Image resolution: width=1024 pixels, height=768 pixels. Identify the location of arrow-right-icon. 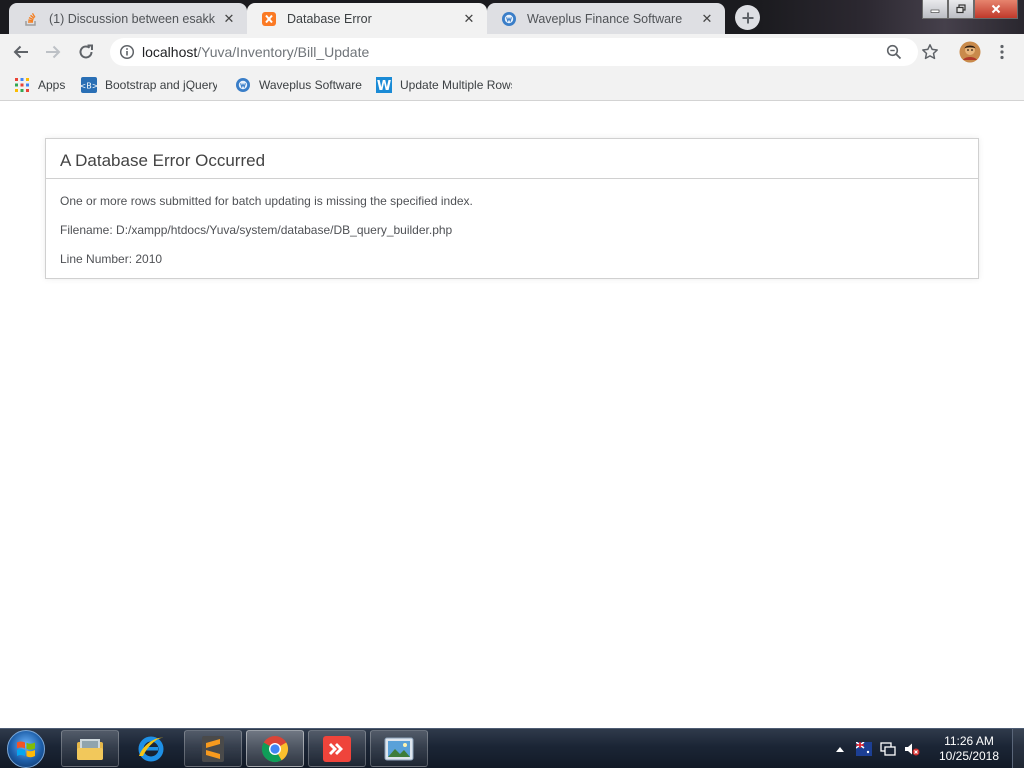
(53, 52).